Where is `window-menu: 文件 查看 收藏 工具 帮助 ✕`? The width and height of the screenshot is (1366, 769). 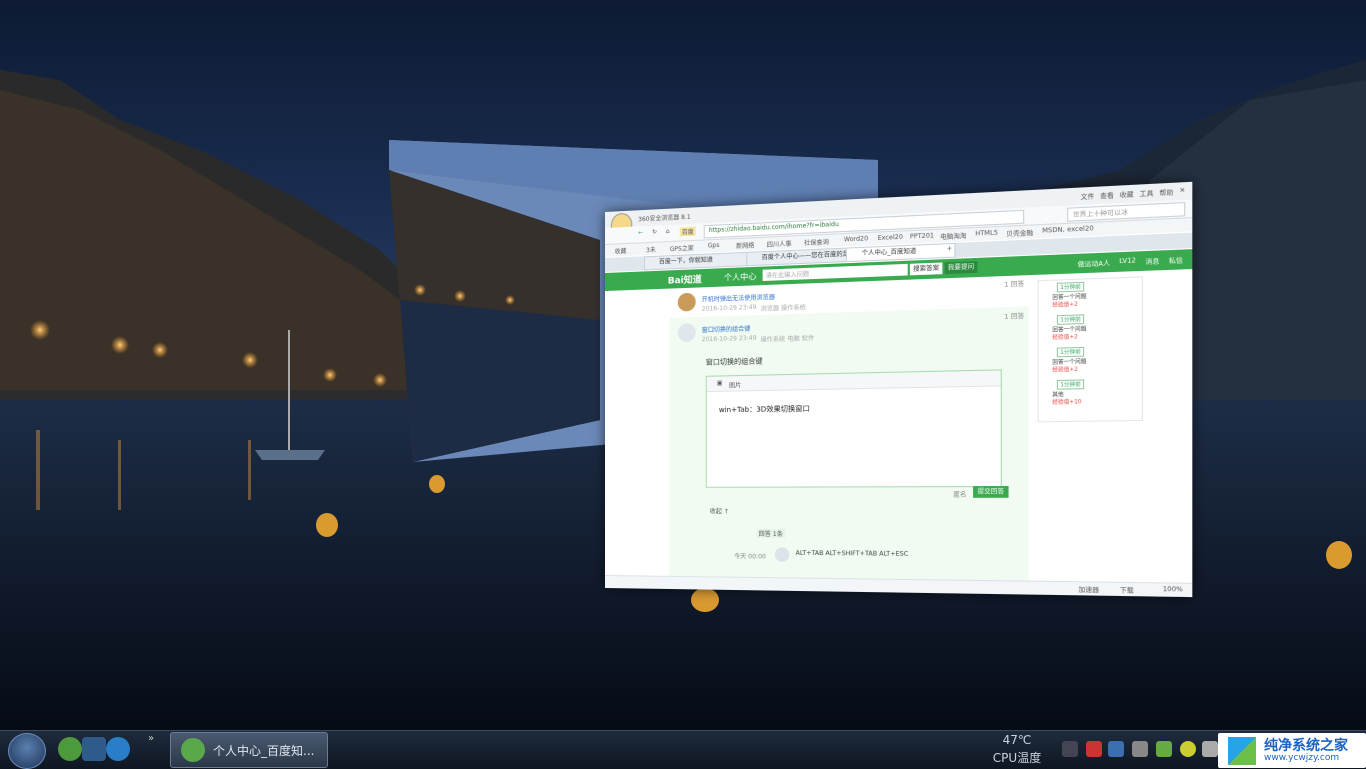 window-menu: 文件 查看 收藏 工具 帮助 ✕ is located at coordinates (1133, 194).